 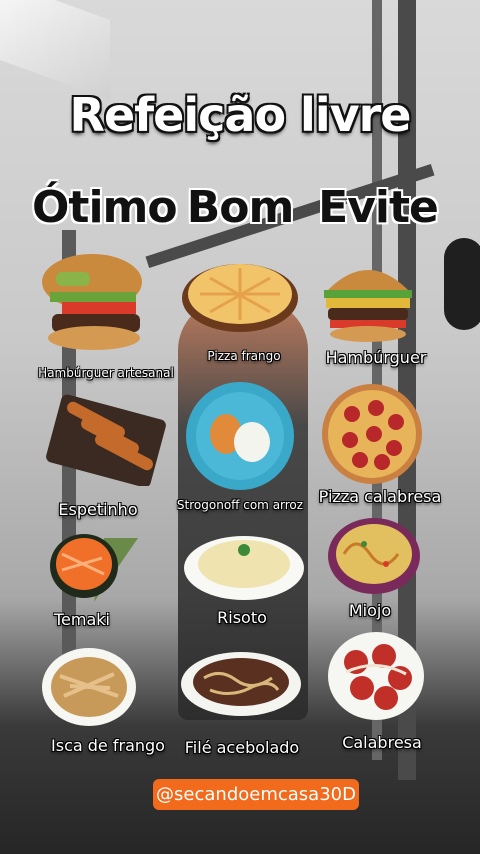 What do you see at coordinates (240, 115) in the screenshot?
I see `page-title: Refeição livre` at bounding box center [240, 115].